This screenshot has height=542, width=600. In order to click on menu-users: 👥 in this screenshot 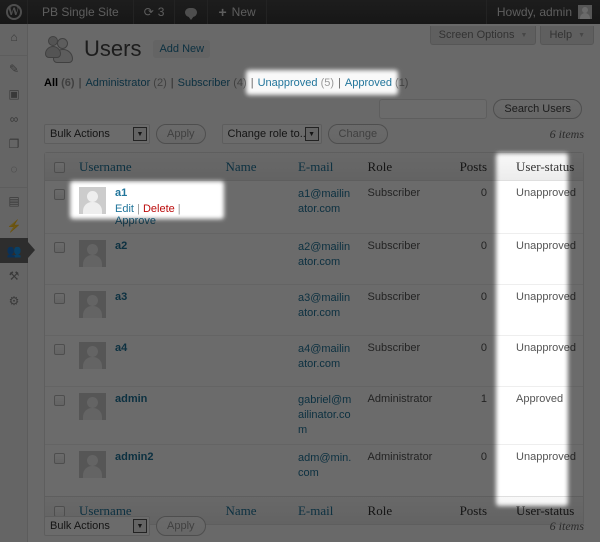, I will do `click(17, 250)`.